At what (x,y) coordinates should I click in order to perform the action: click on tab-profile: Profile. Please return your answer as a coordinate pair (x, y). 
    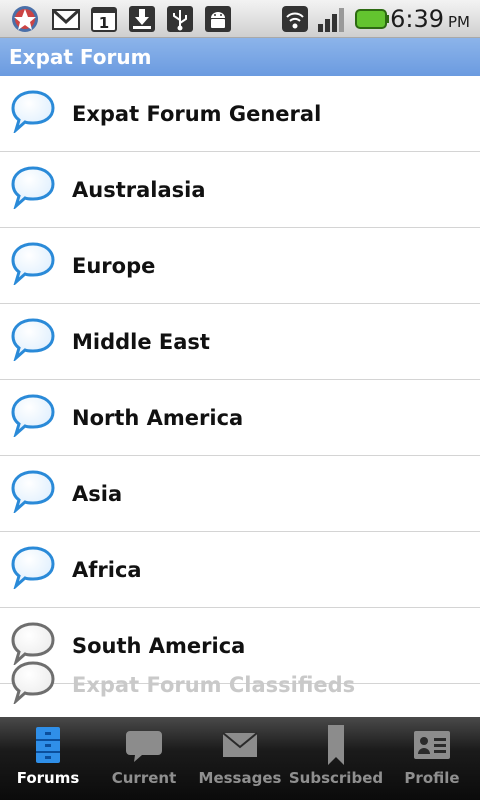
    Looking at the image, I should click on (432, 758).